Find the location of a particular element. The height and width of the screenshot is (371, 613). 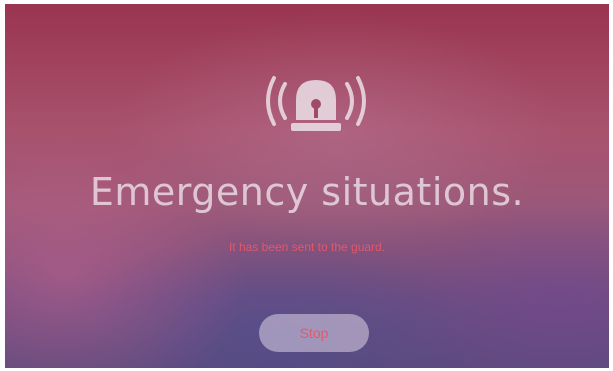

page-title: Emergency situations. is located at coordinates (307, 192).